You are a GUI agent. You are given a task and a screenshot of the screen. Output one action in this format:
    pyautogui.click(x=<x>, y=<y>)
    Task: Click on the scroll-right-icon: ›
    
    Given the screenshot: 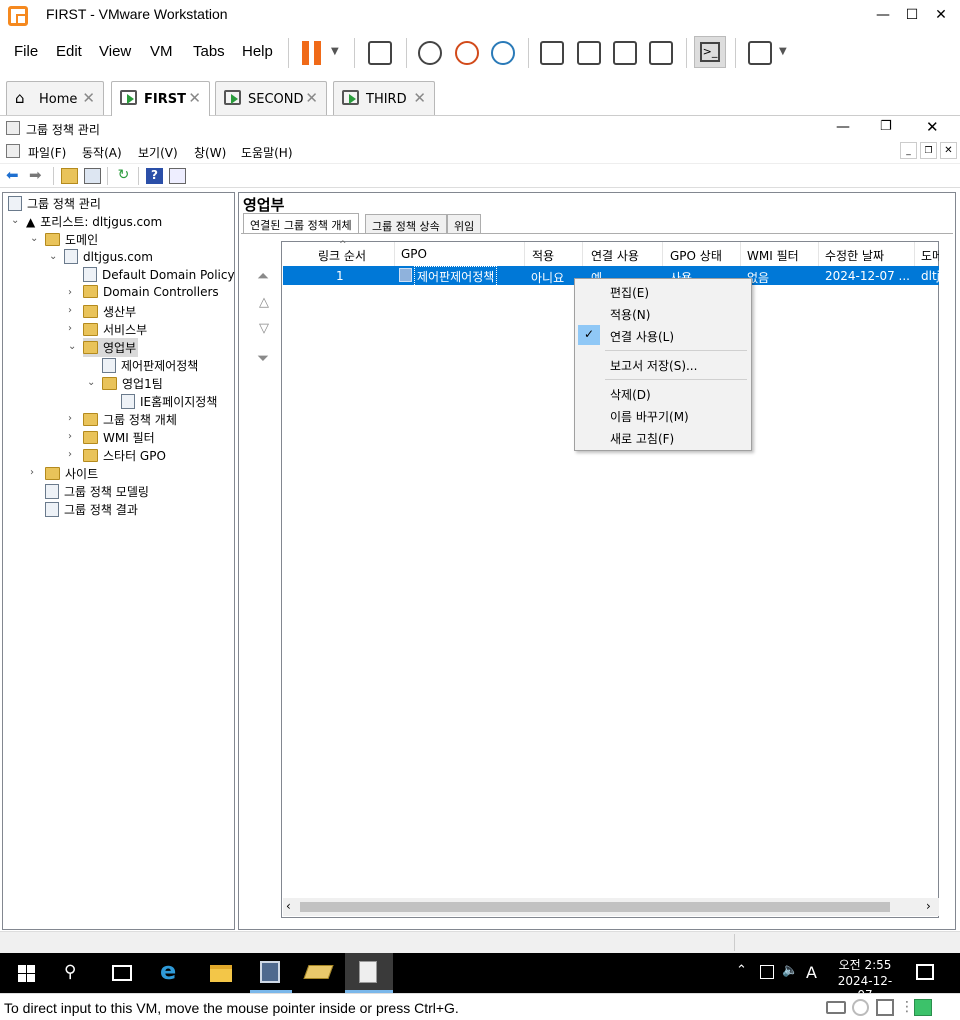 What is the action you would take?
    pyautogui.click(x=928, y=906)
    